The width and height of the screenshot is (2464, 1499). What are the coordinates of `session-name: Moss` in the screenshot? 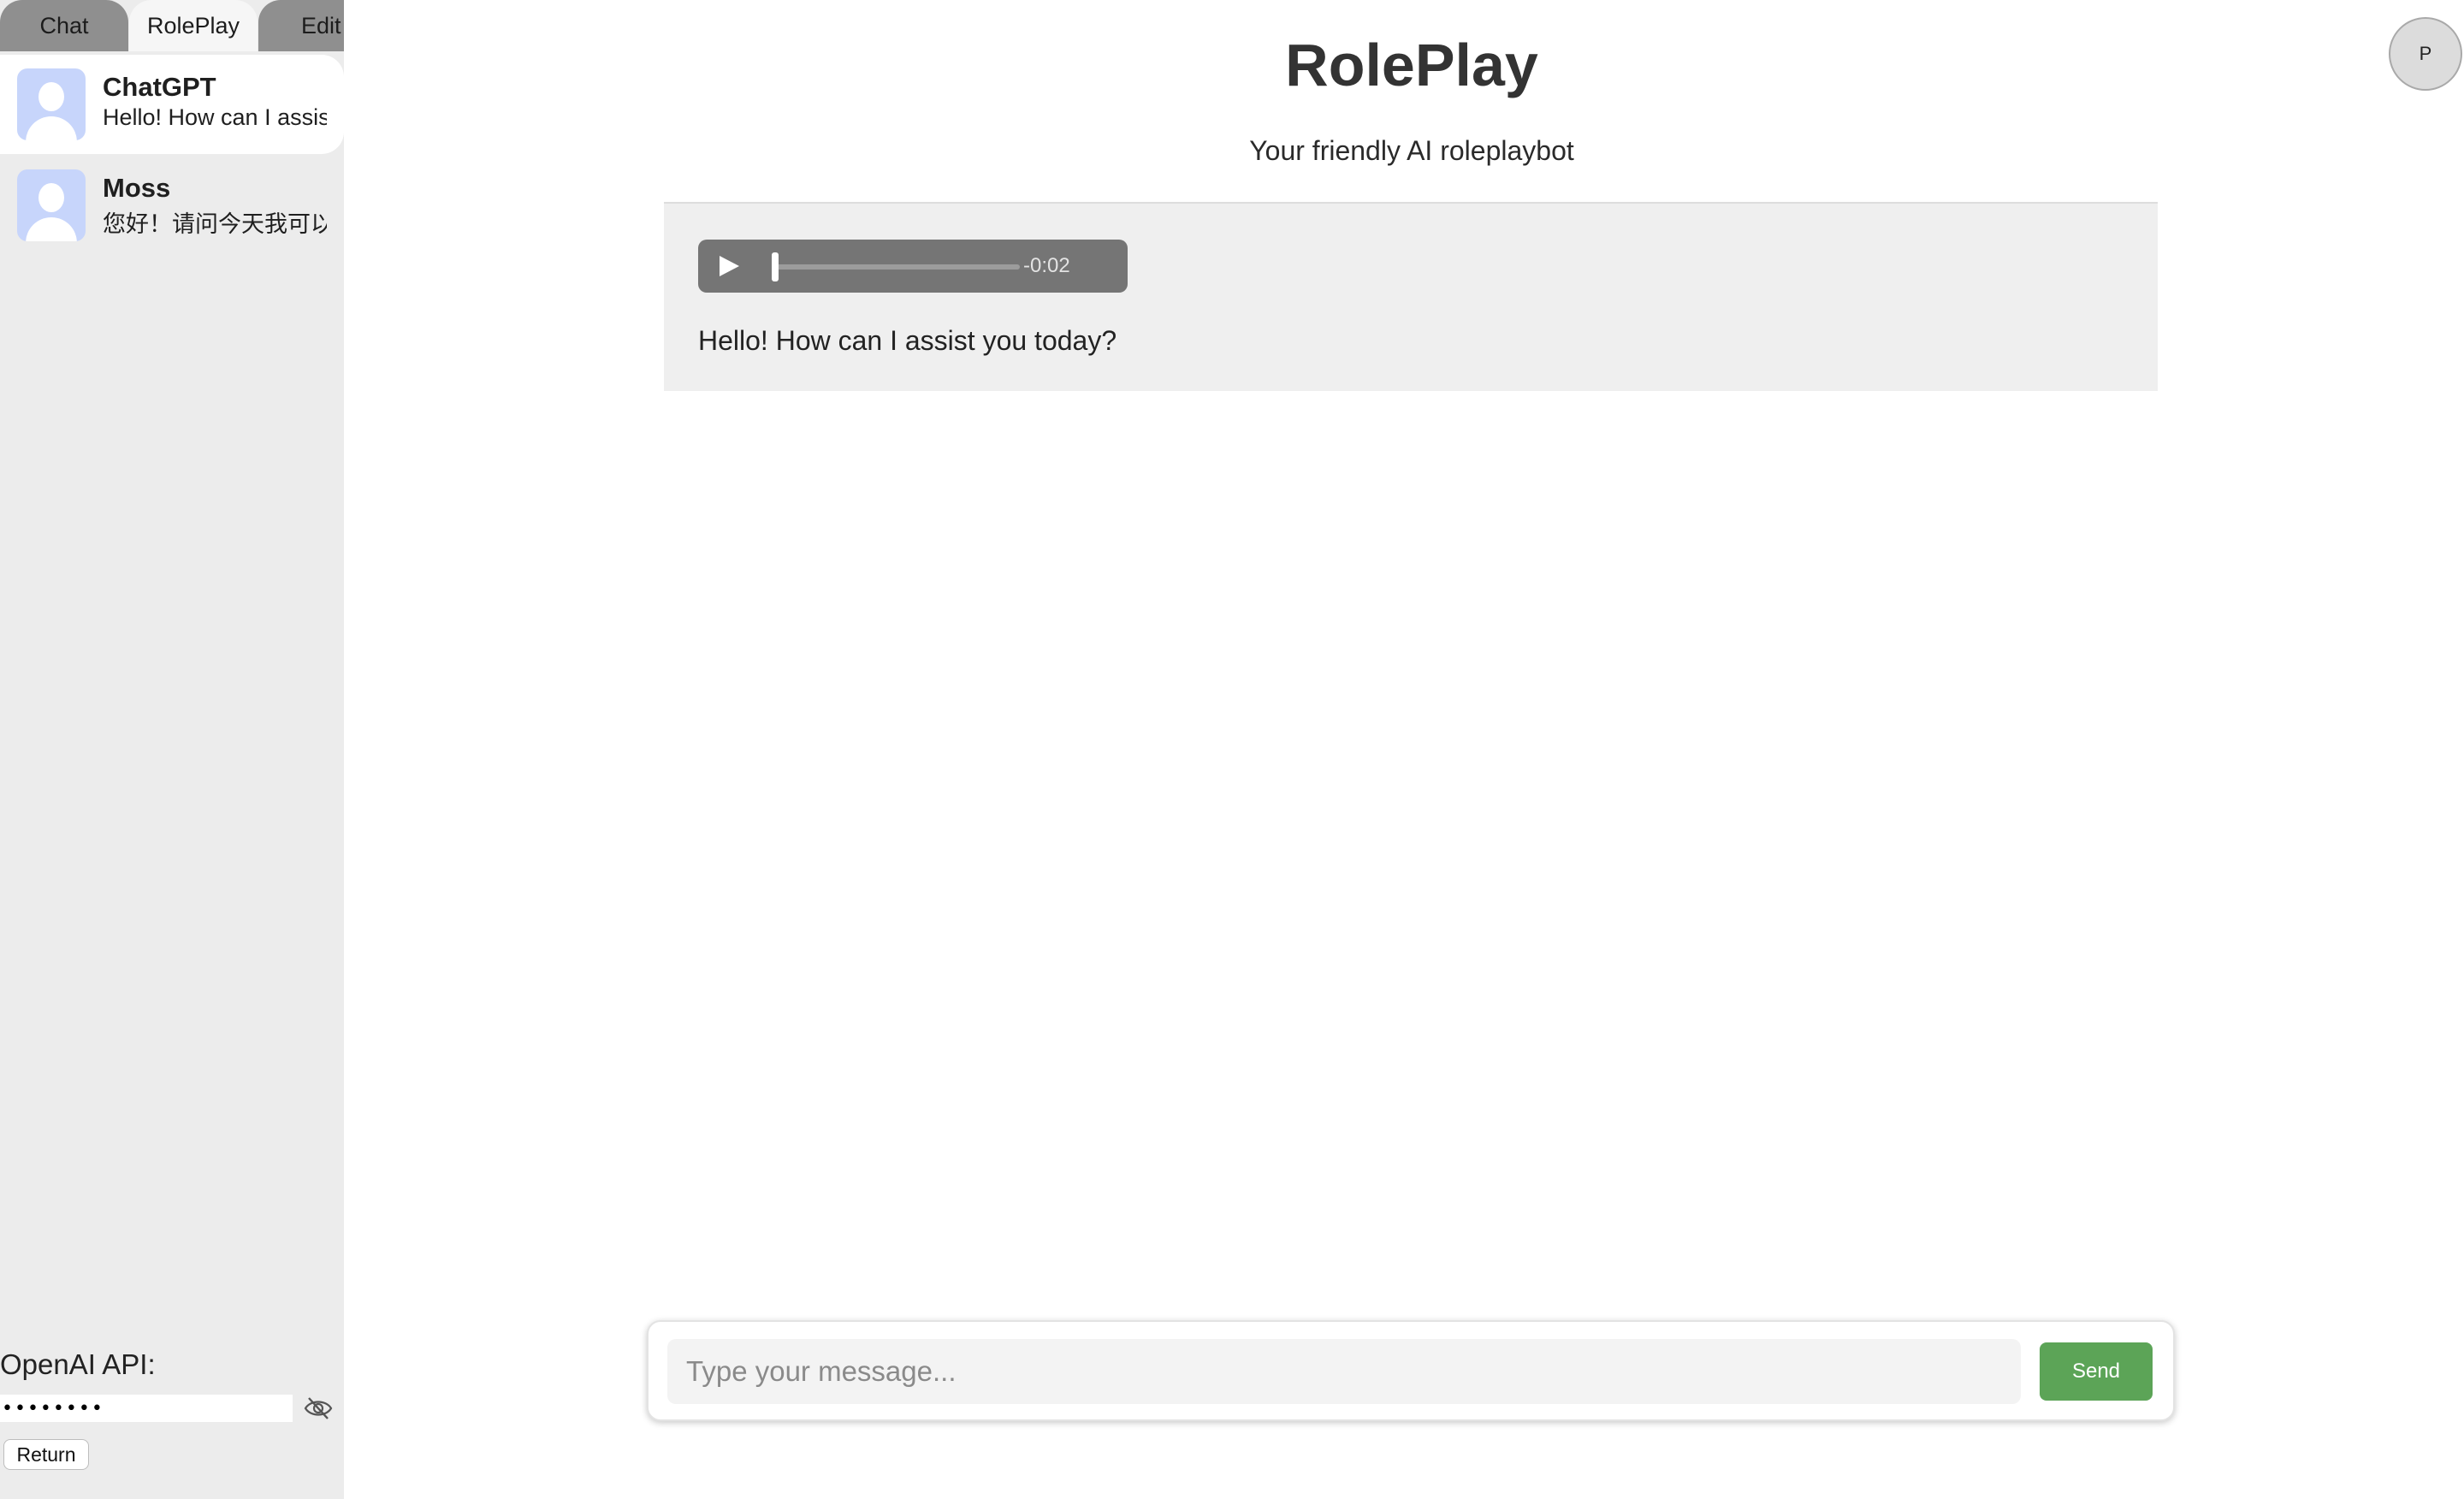 It's located at (137, 188).